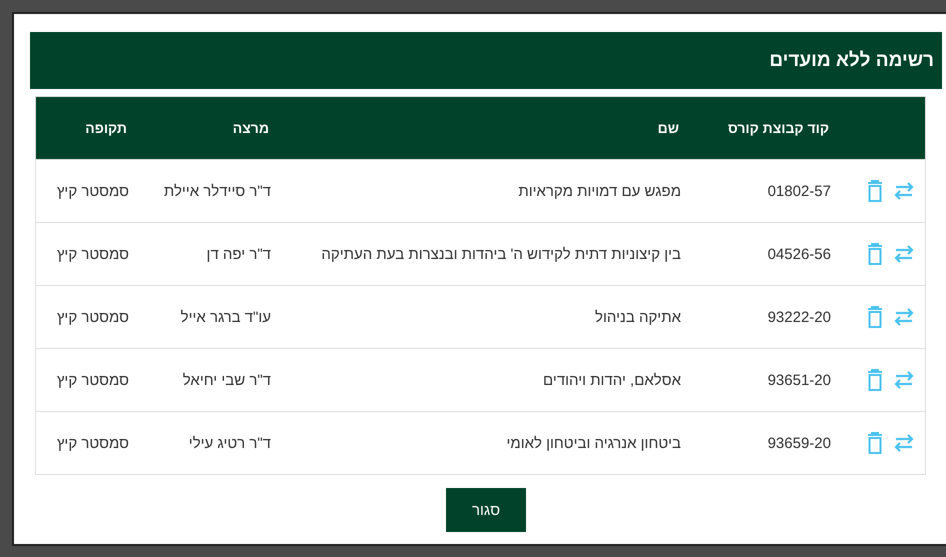 Image resolution: width=946 pixels, height=557 pixels. Describe the element at coordinates (766, 128) in the screenshot. I see `column-header: קוד קבוצת קורס` at that location.